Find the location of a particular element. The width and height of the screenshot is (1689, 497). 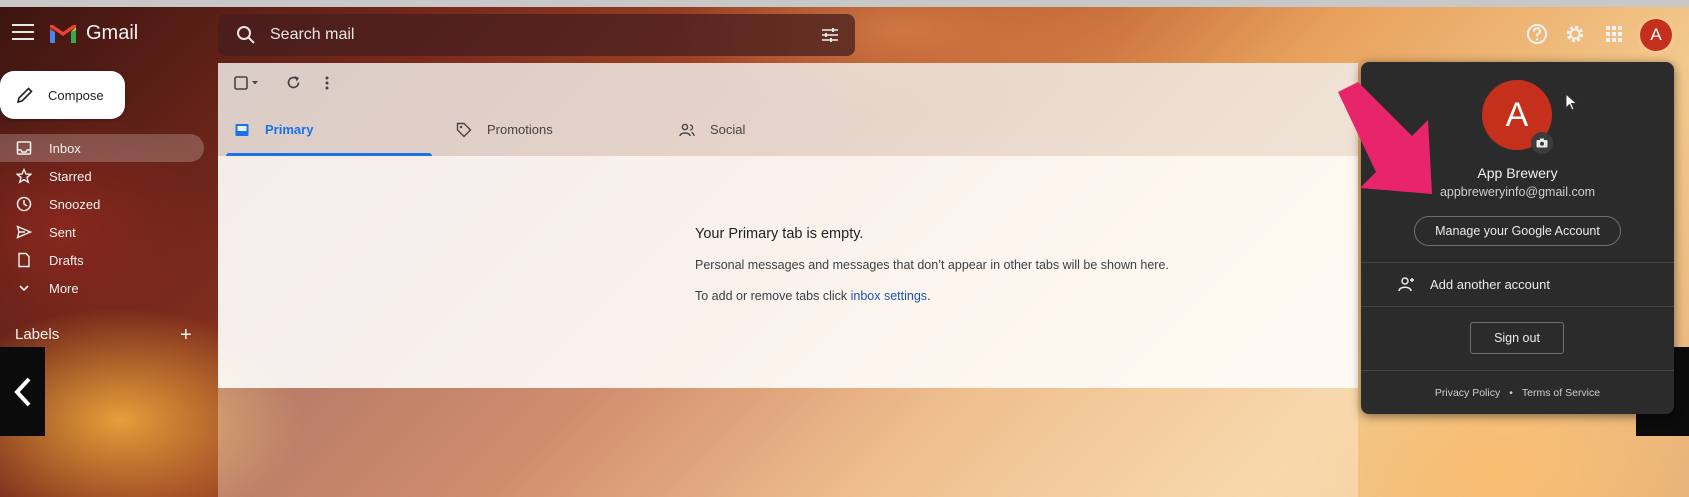

gmail-logo: Gmail is located at coordinates (93, 33).